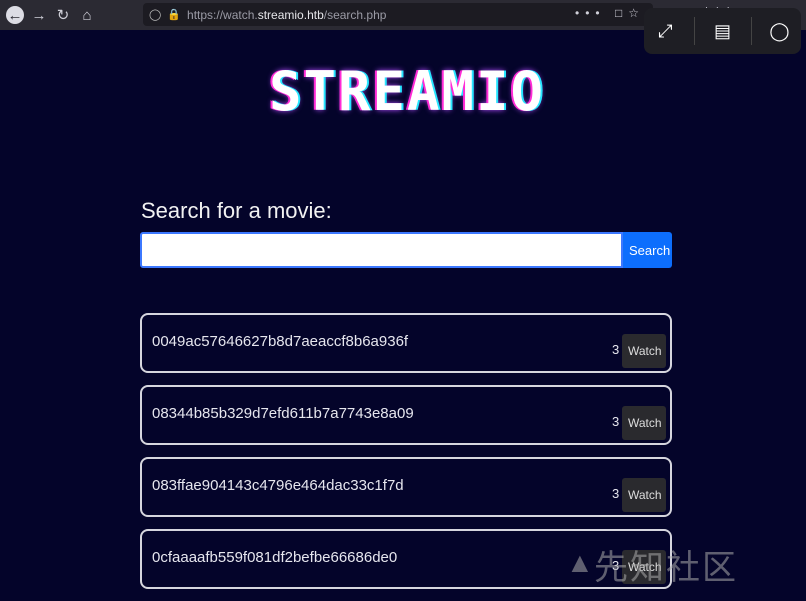 The width and height of the screenshot is (806, 601). What do you see at coordinates (236, 210) in the screenshot?
I see `search-label: Search for a movie:` at bounding box center [236, 210].